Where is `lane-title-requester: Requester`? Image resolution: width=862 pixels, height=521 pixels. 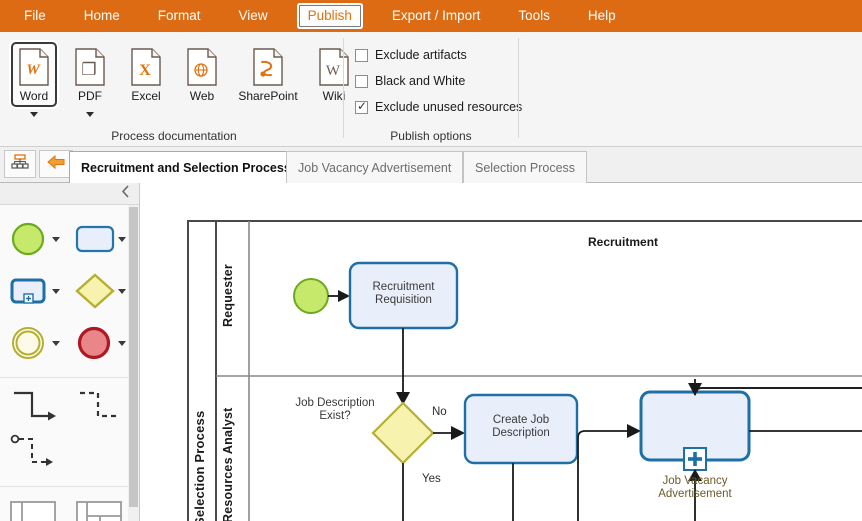
lane-title-requester: Requester is located at coordinates (228, 296).